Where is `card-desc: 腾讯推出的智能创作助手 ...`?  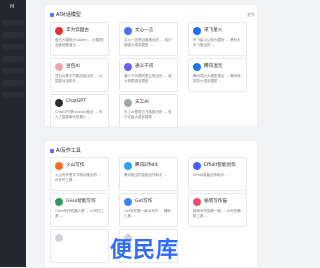 card-desc: 腾讯推出的智能创作助手 ... is located at coordinates (145, 175).